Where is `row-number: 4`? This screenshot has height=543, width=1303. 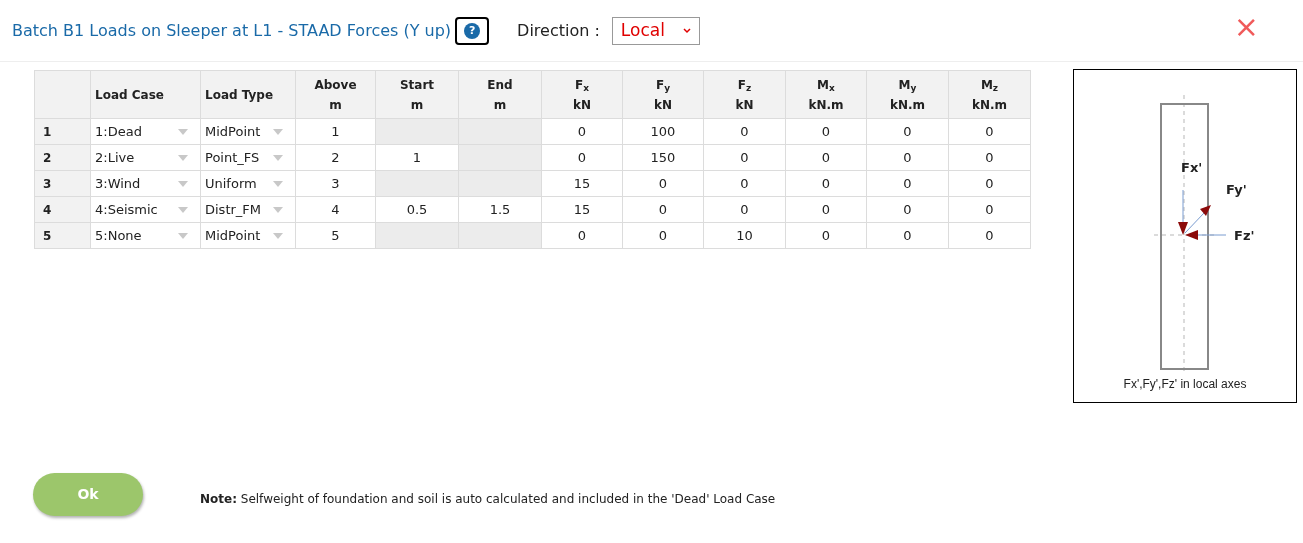 row-number: 4 is located at coordinates (62, 209).